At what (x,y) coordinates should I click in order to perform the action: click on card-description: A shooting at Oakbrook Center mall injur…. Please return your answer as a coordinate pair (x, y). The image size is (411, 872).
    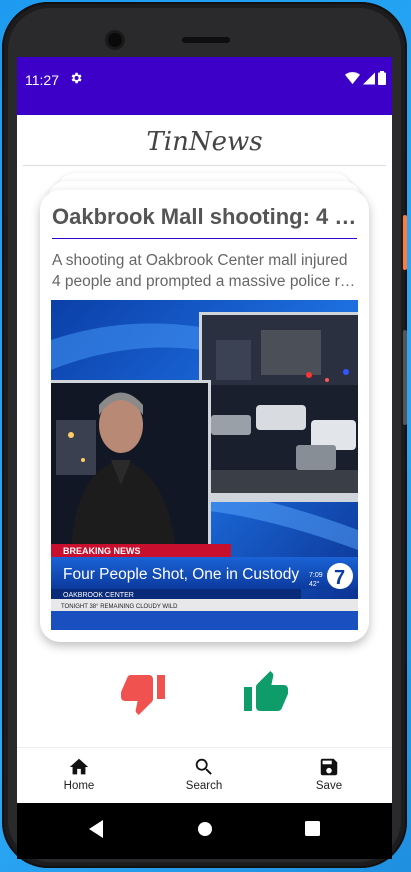
    Looking at the image, I should click on (204, 271).